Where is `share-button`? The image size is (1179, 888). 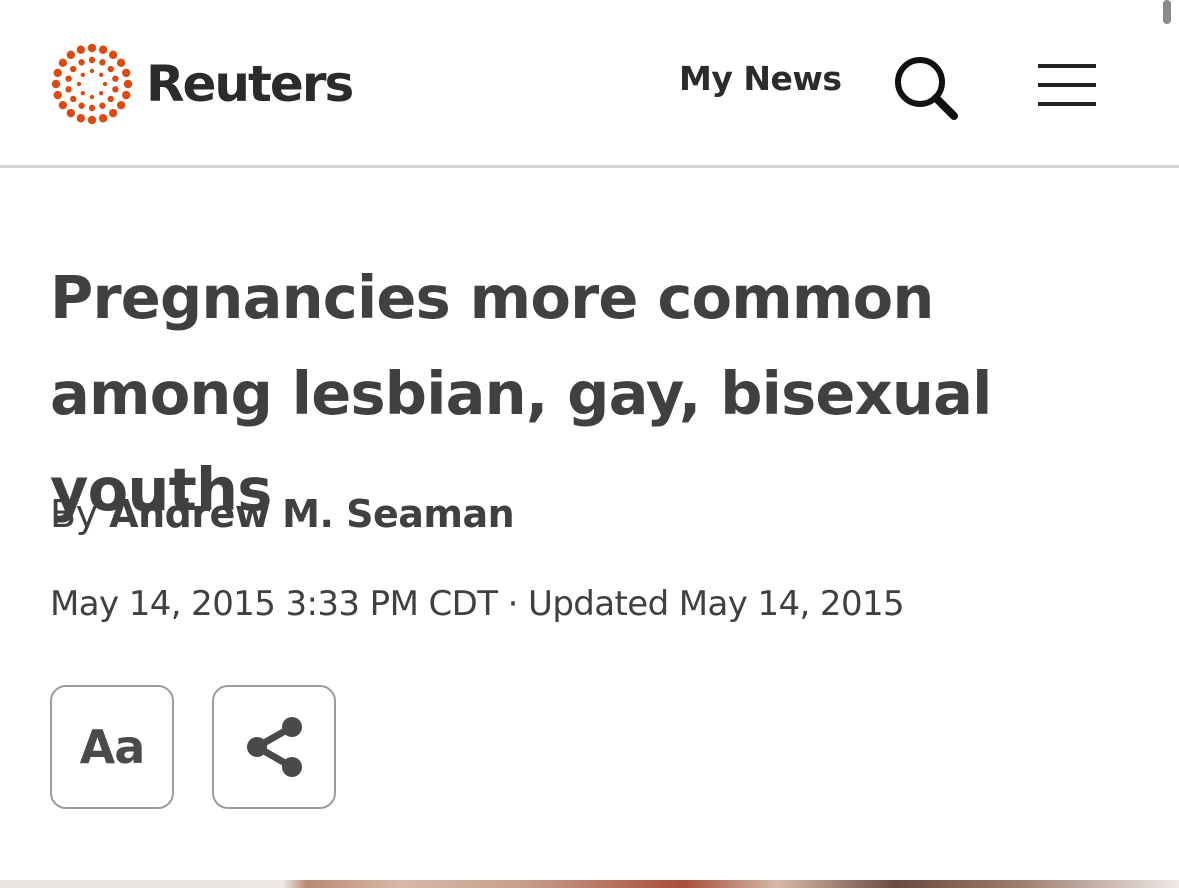
share-button is located at coordinates (274, 747).